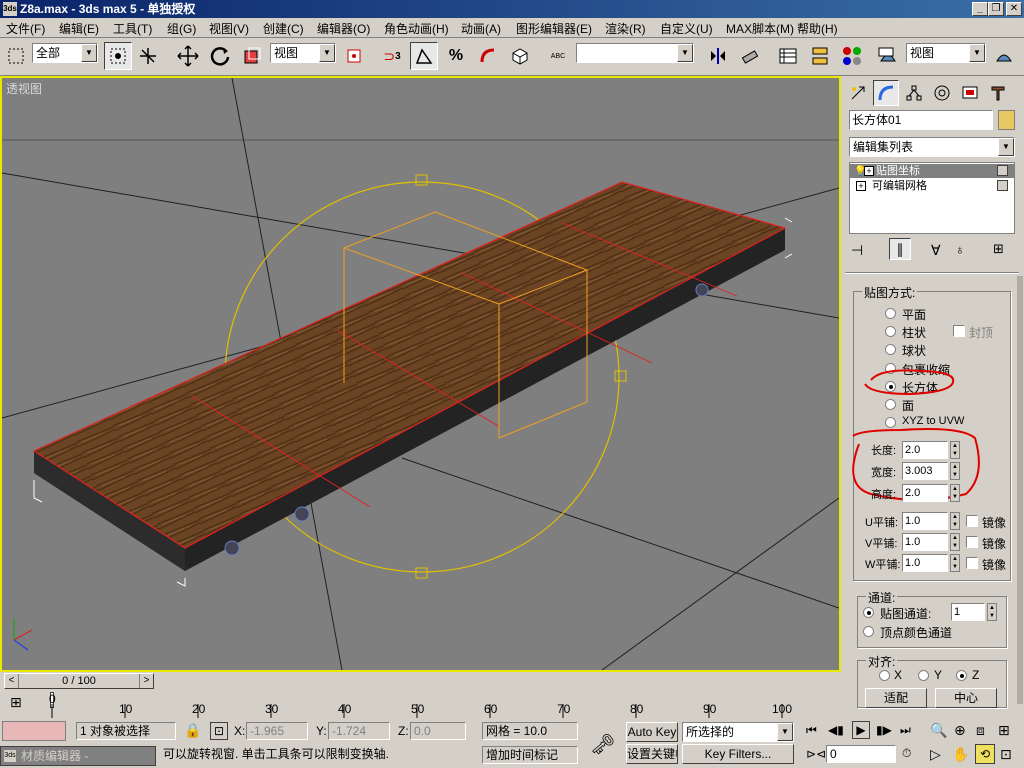 The height and width of the screenshot is (768, 1024). Describe the element at coordinates (10, 9) in the screenshot. I see `max-app-icon: 3ds` at that location.